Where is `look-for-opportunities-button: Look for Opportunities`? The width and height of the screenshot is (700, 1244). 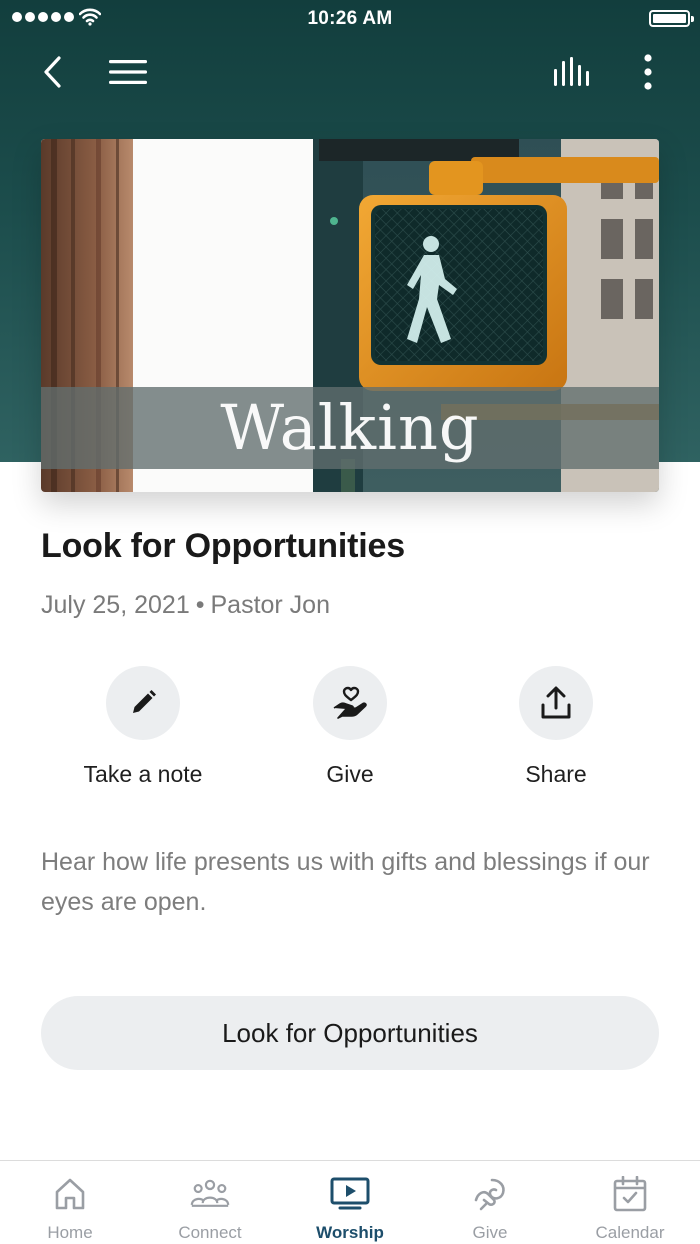
look-for-opportunities-button: Look for Opportunities is located at coordinates (350, 1033).